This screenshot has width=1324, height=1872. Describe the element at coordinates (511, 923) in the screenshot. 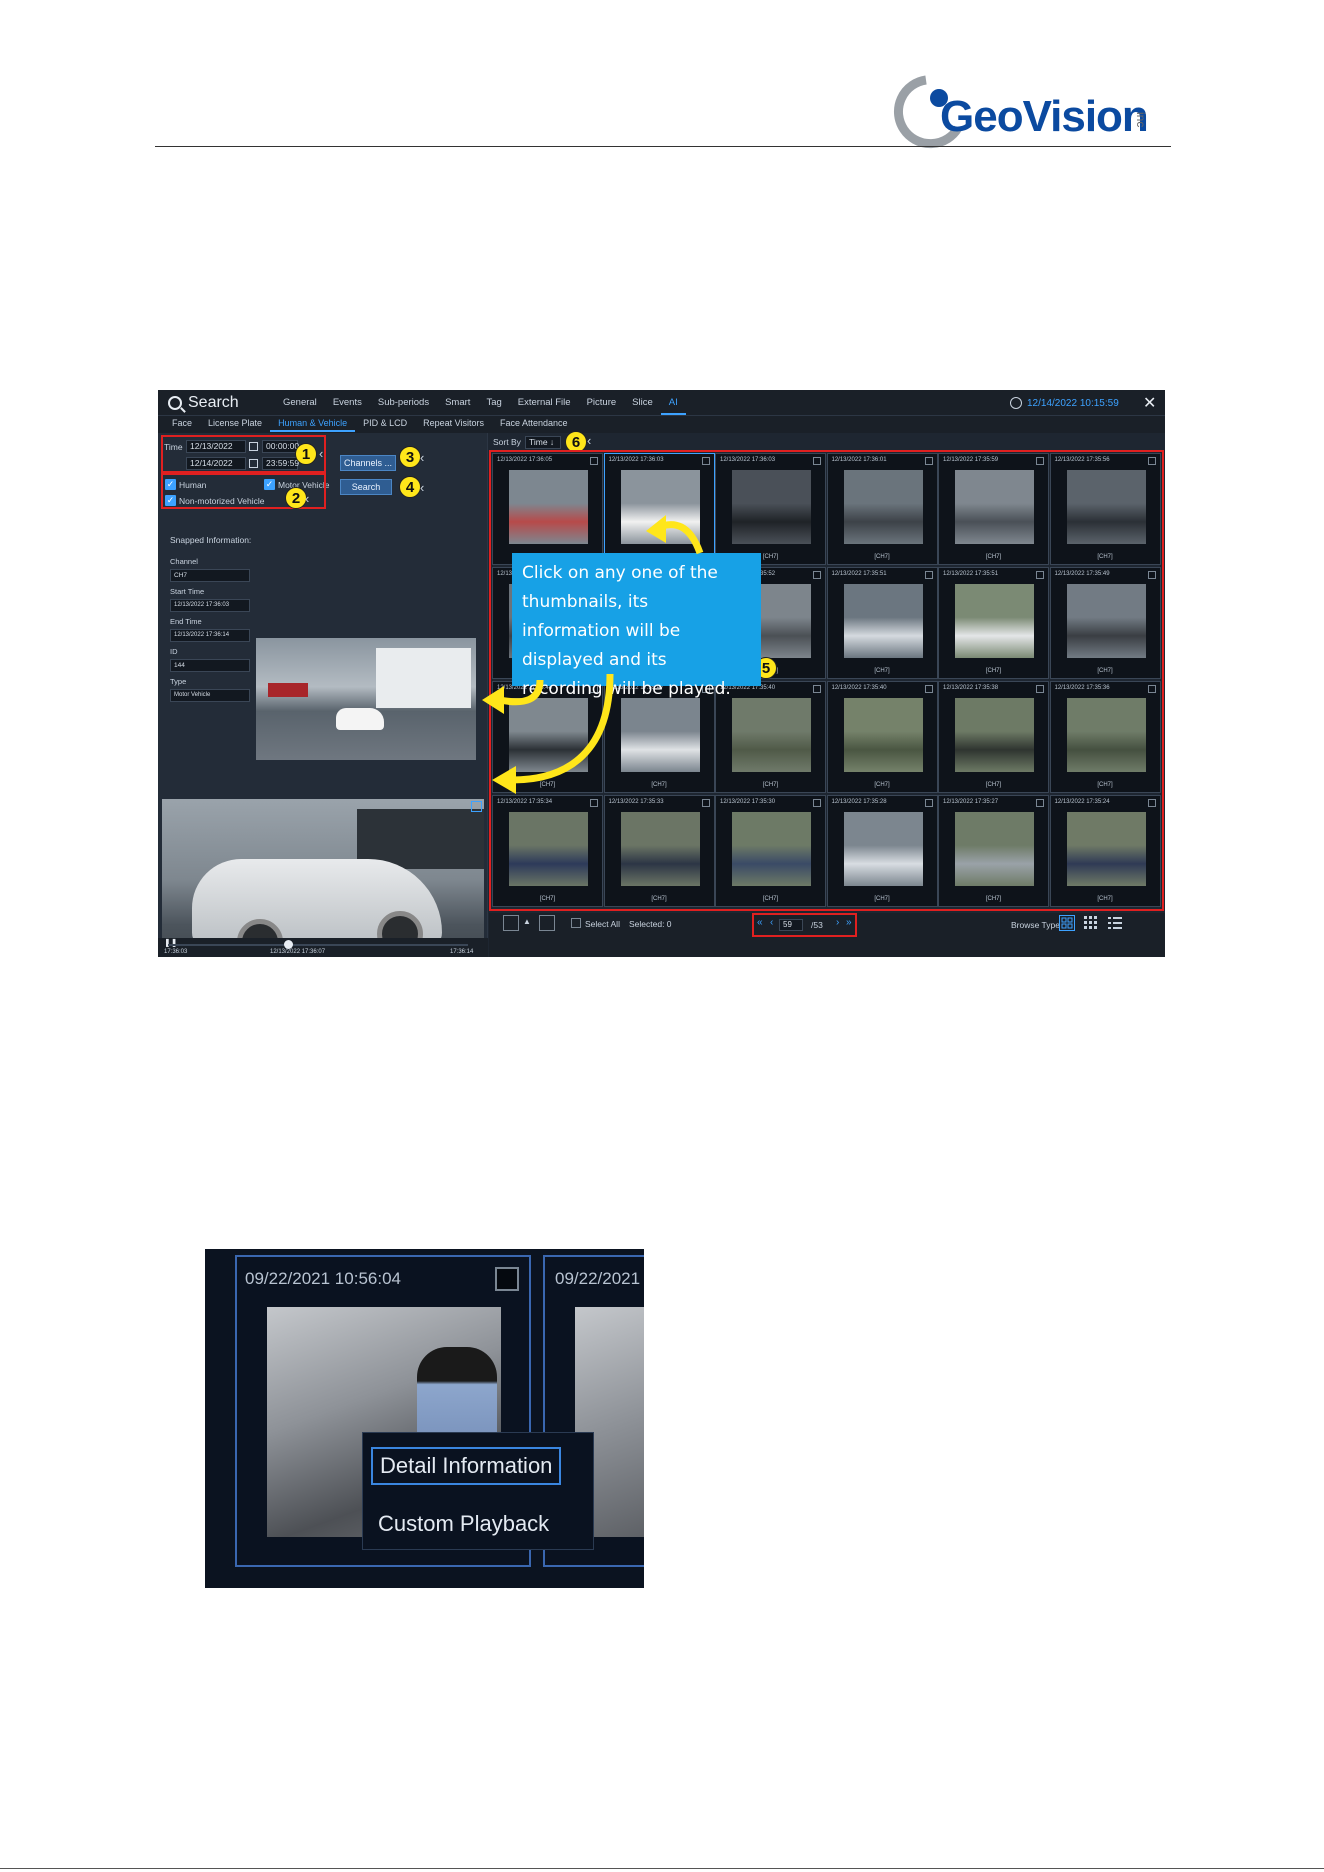

I see `play-button-icon` at that location.